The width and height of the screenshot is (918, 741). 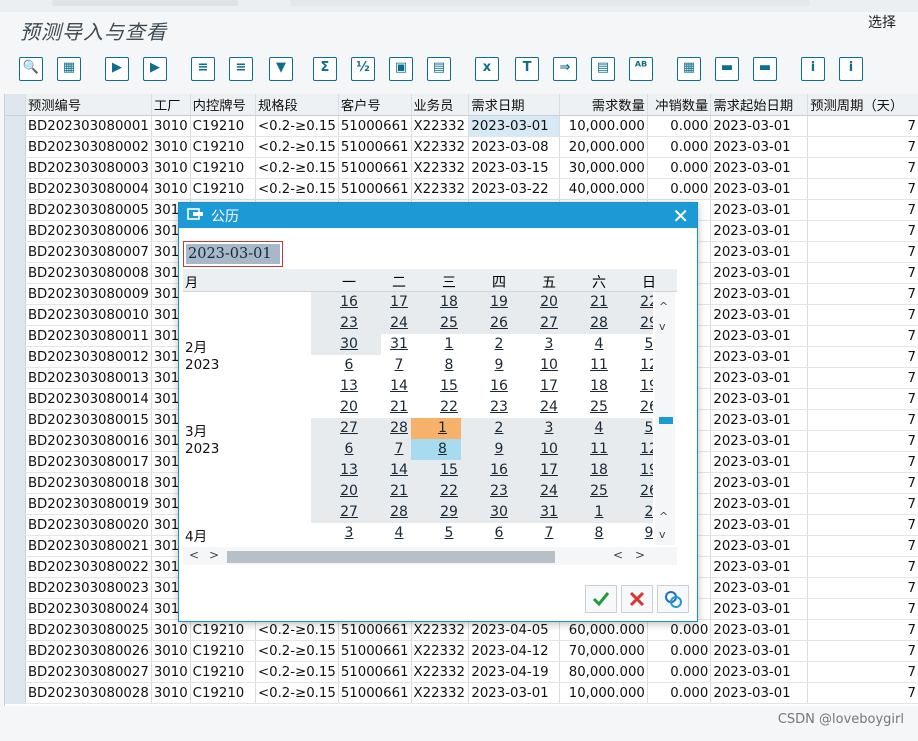 I want to click on table-cell: BD202303080014, so click(x=88, y=399).